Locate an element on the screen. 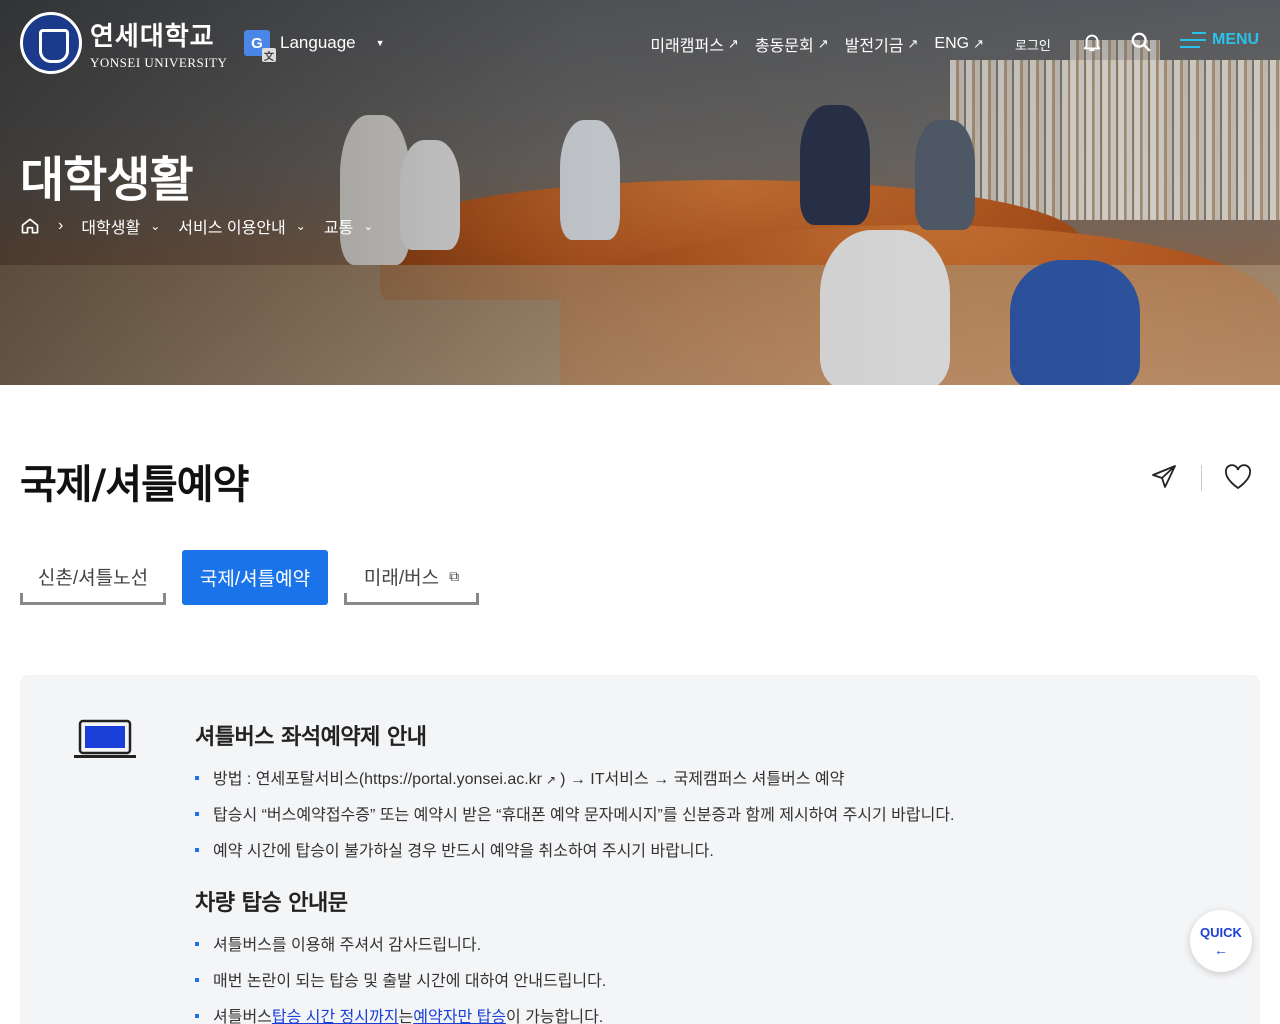 The width and height of the screenshot is (1280, 1024). yonsei-logo: 연세대학교 YONSEI UNIVERSITY is located at coordinates (123, 43).